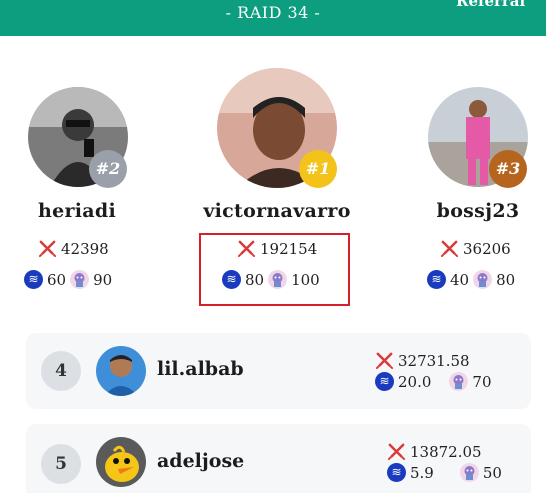 This screenshot has height=493, width=546. I want to click on rank-badge-3: #3, so click(508, 169).